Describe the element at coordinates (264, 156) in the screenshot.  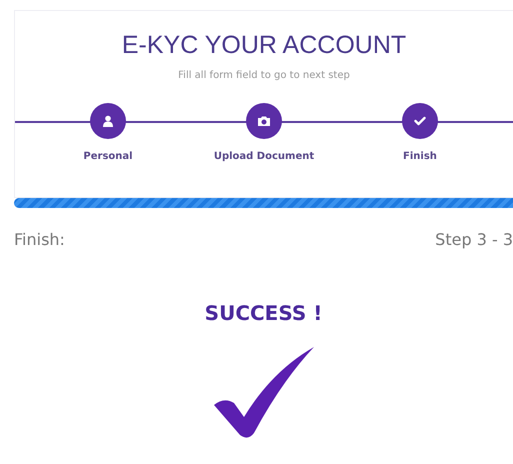
I see `step-label: Upload Document` at that location.